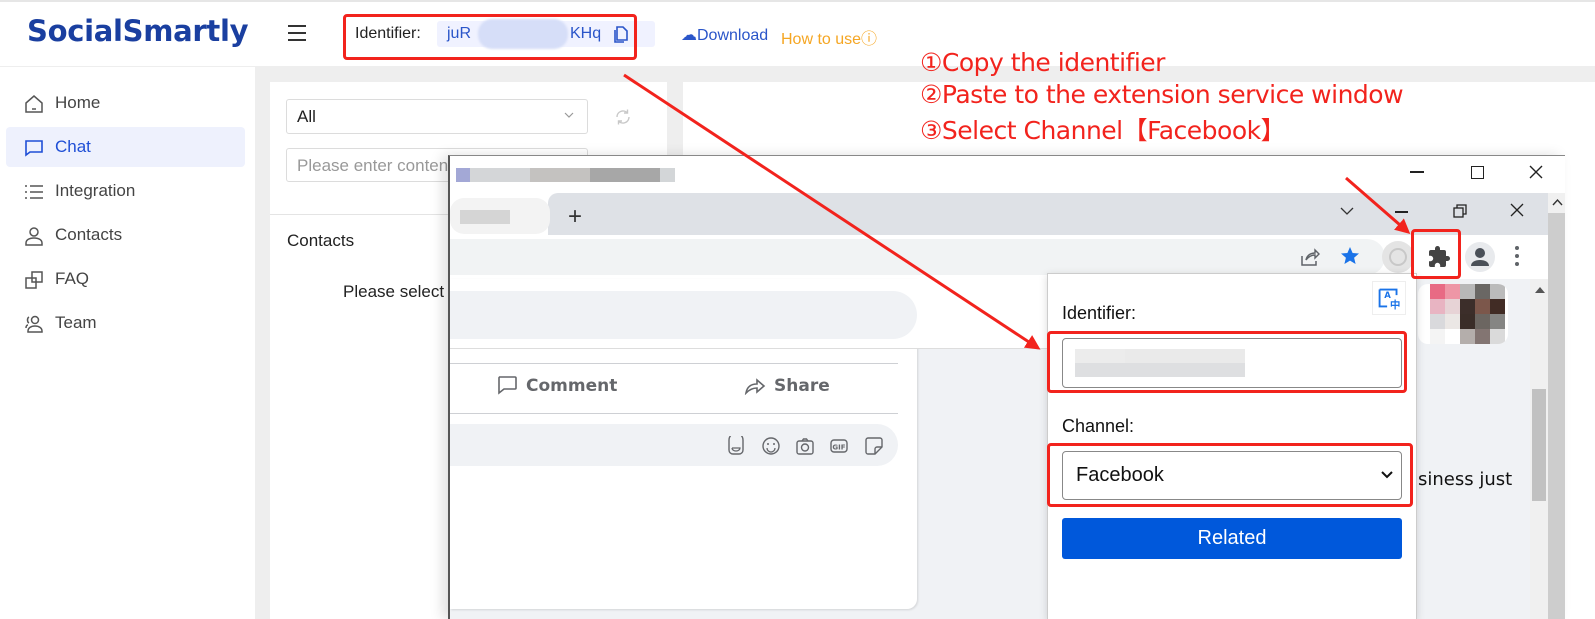 The height and width of the screenshot is (619, 1595). I want to click on instruction-step-3: ③Select Channel【Facebook】, so click(1103, 130).